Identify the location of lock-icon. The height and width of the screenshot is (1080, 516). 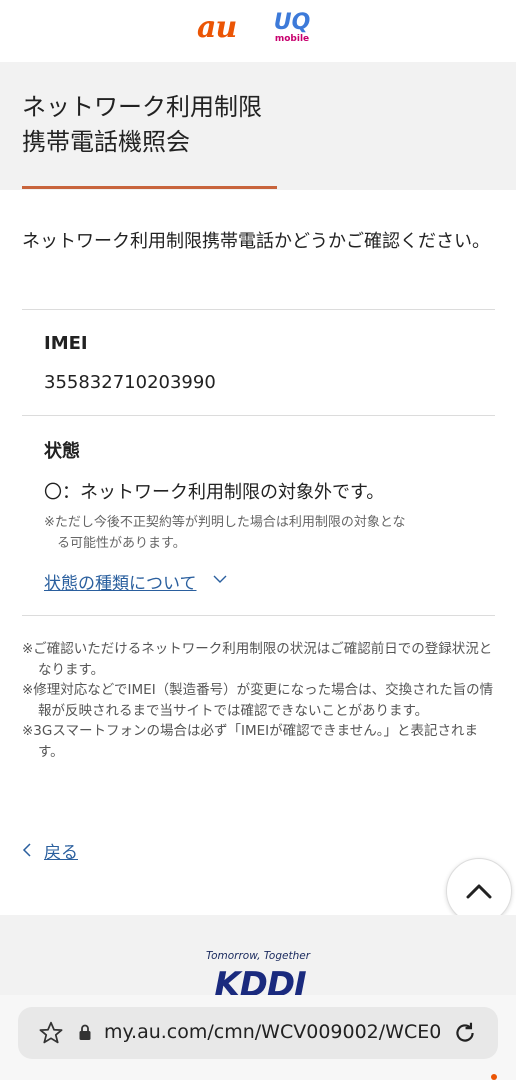
(85, 1032).